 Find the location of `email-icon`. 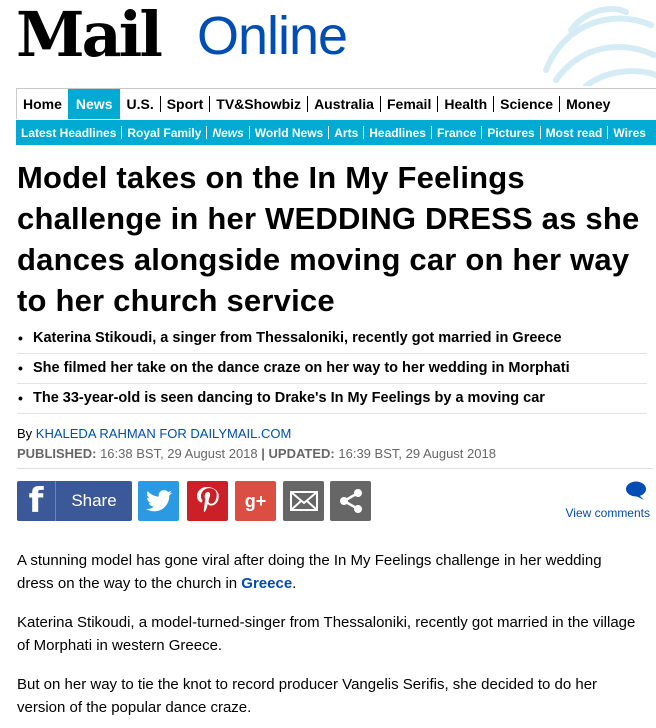

email-icon is located at coordinates (303, 501).